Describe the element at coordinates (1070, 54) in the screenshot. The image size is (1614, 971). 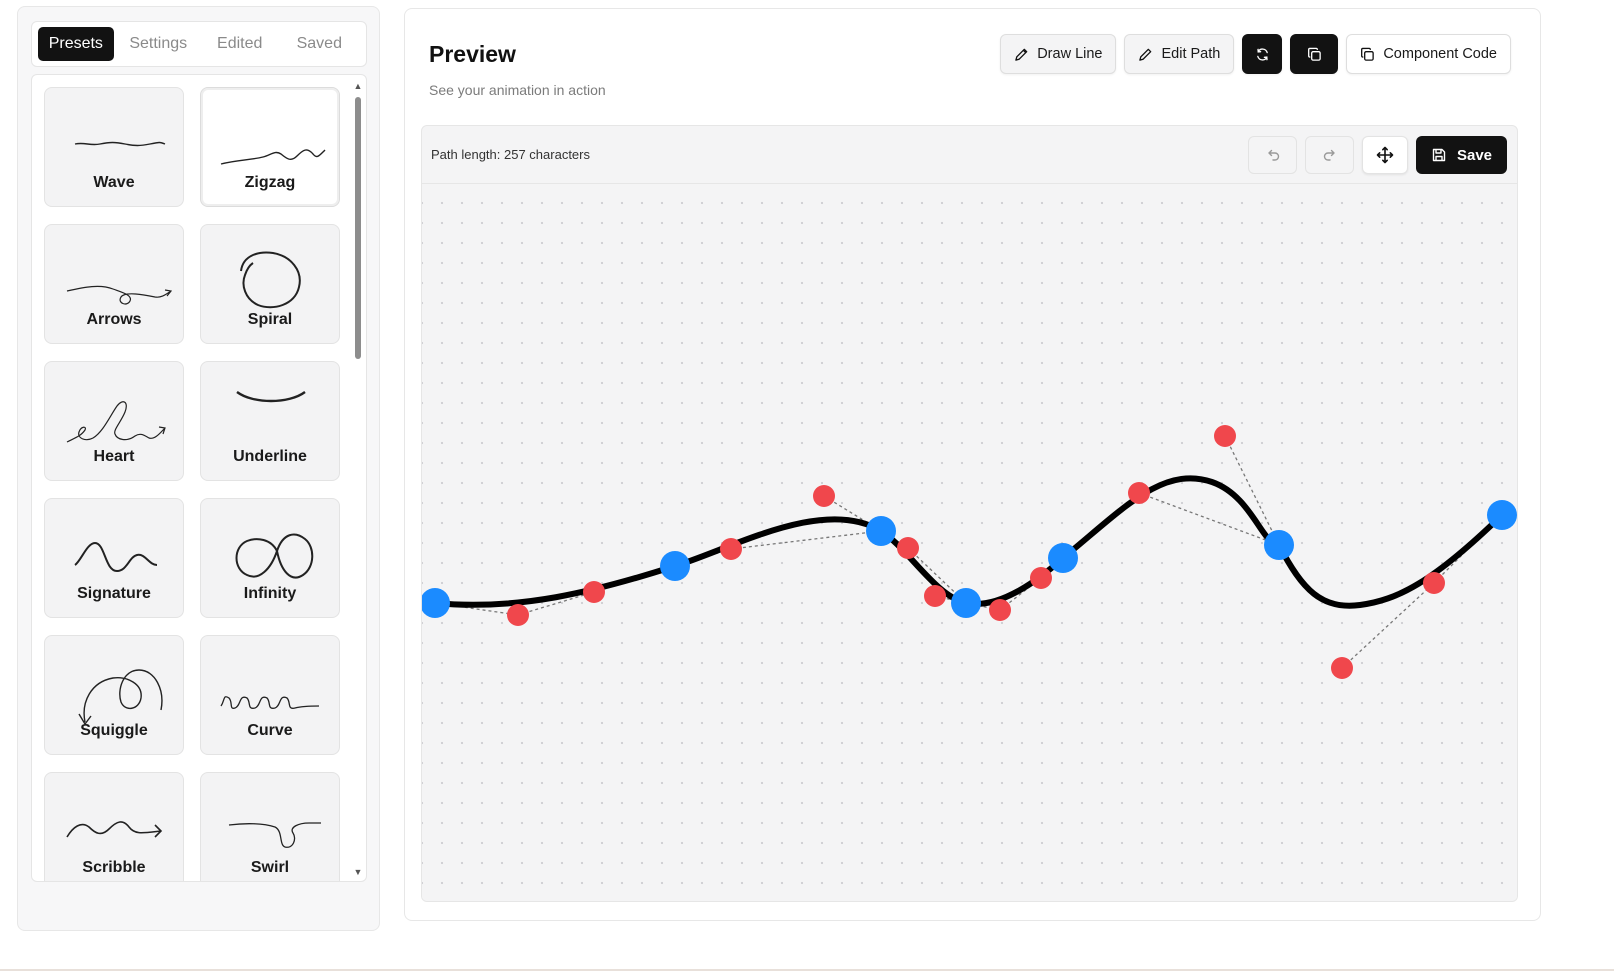
I see `draw-line-label: Draw Line` at that location.